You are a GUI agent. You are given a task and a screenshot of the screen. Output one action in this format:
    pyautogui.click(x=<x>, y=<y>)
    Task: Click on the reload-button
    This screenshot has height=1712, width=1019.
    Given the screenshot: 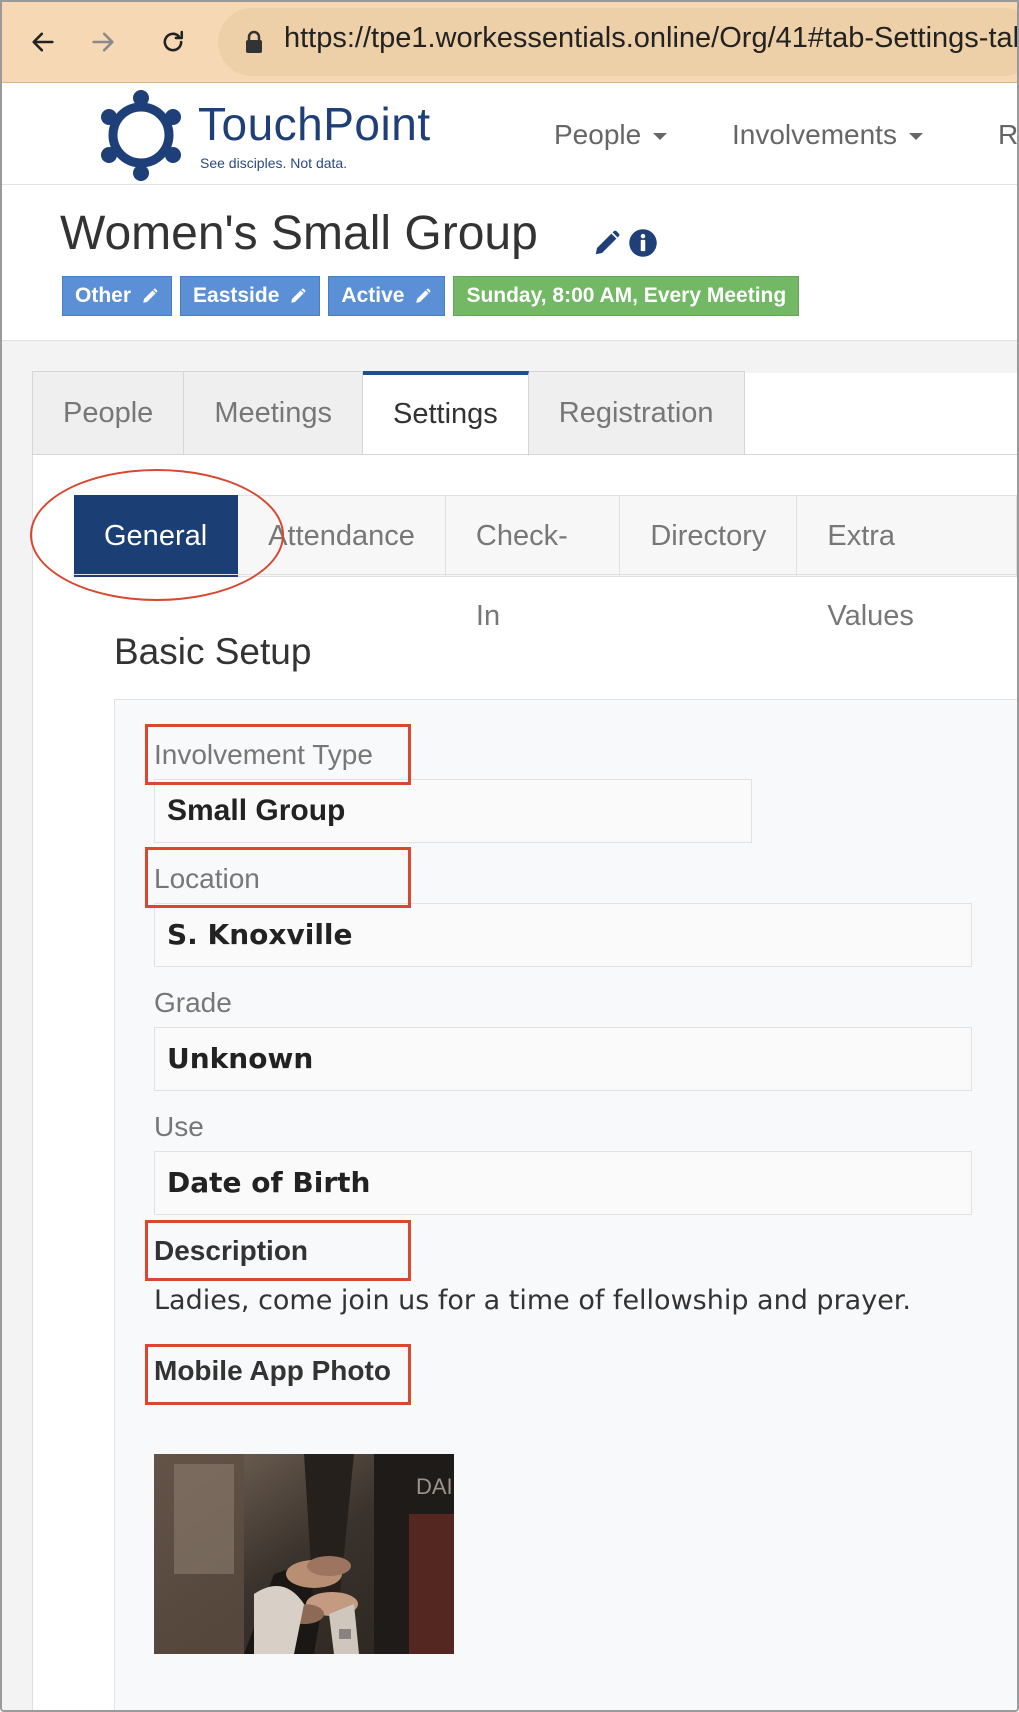 What is the action you would take?
    pyautogui.click(x=173, y=42)
    